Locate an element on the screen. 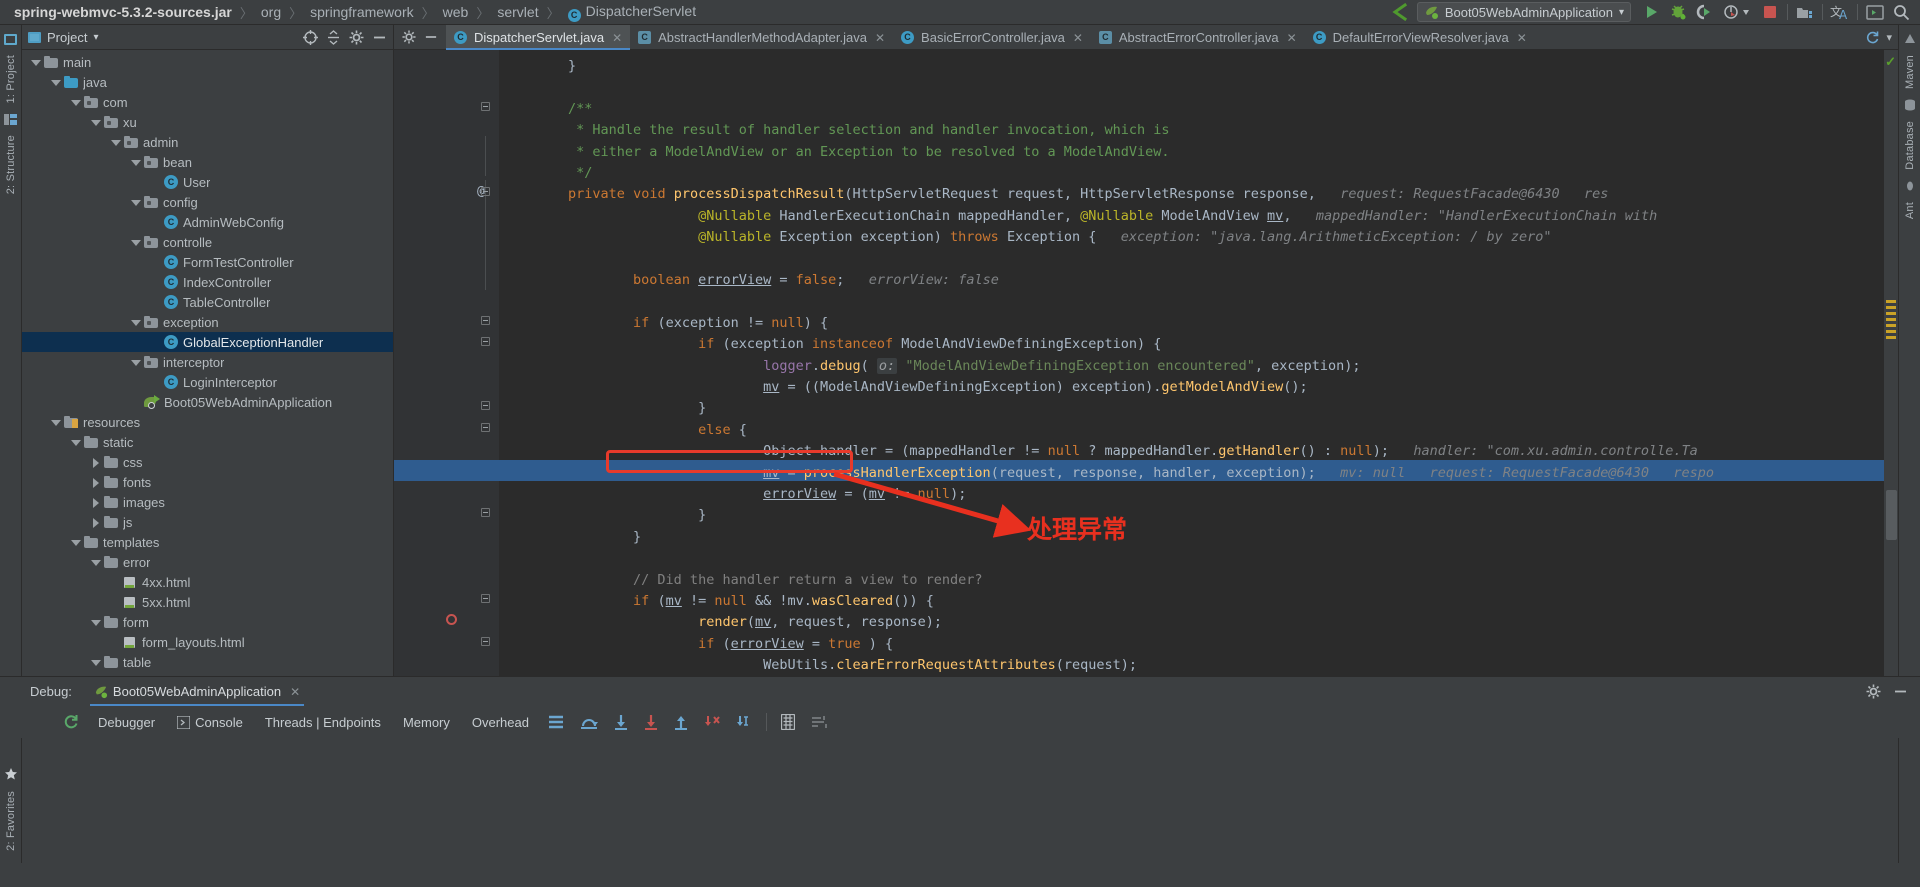 The width and height of the screenshot is (1920, 887). tree-node: interceptor is located at coordinates (207, 362).